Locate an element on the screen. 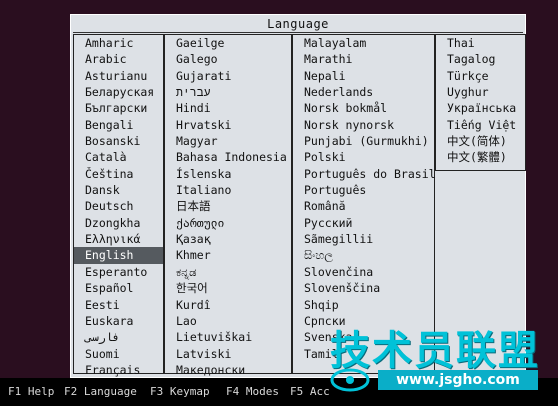 This screenshot has width=558, height=406. language-item: Bahasa Indonesia is located at coordinates (228, 157).